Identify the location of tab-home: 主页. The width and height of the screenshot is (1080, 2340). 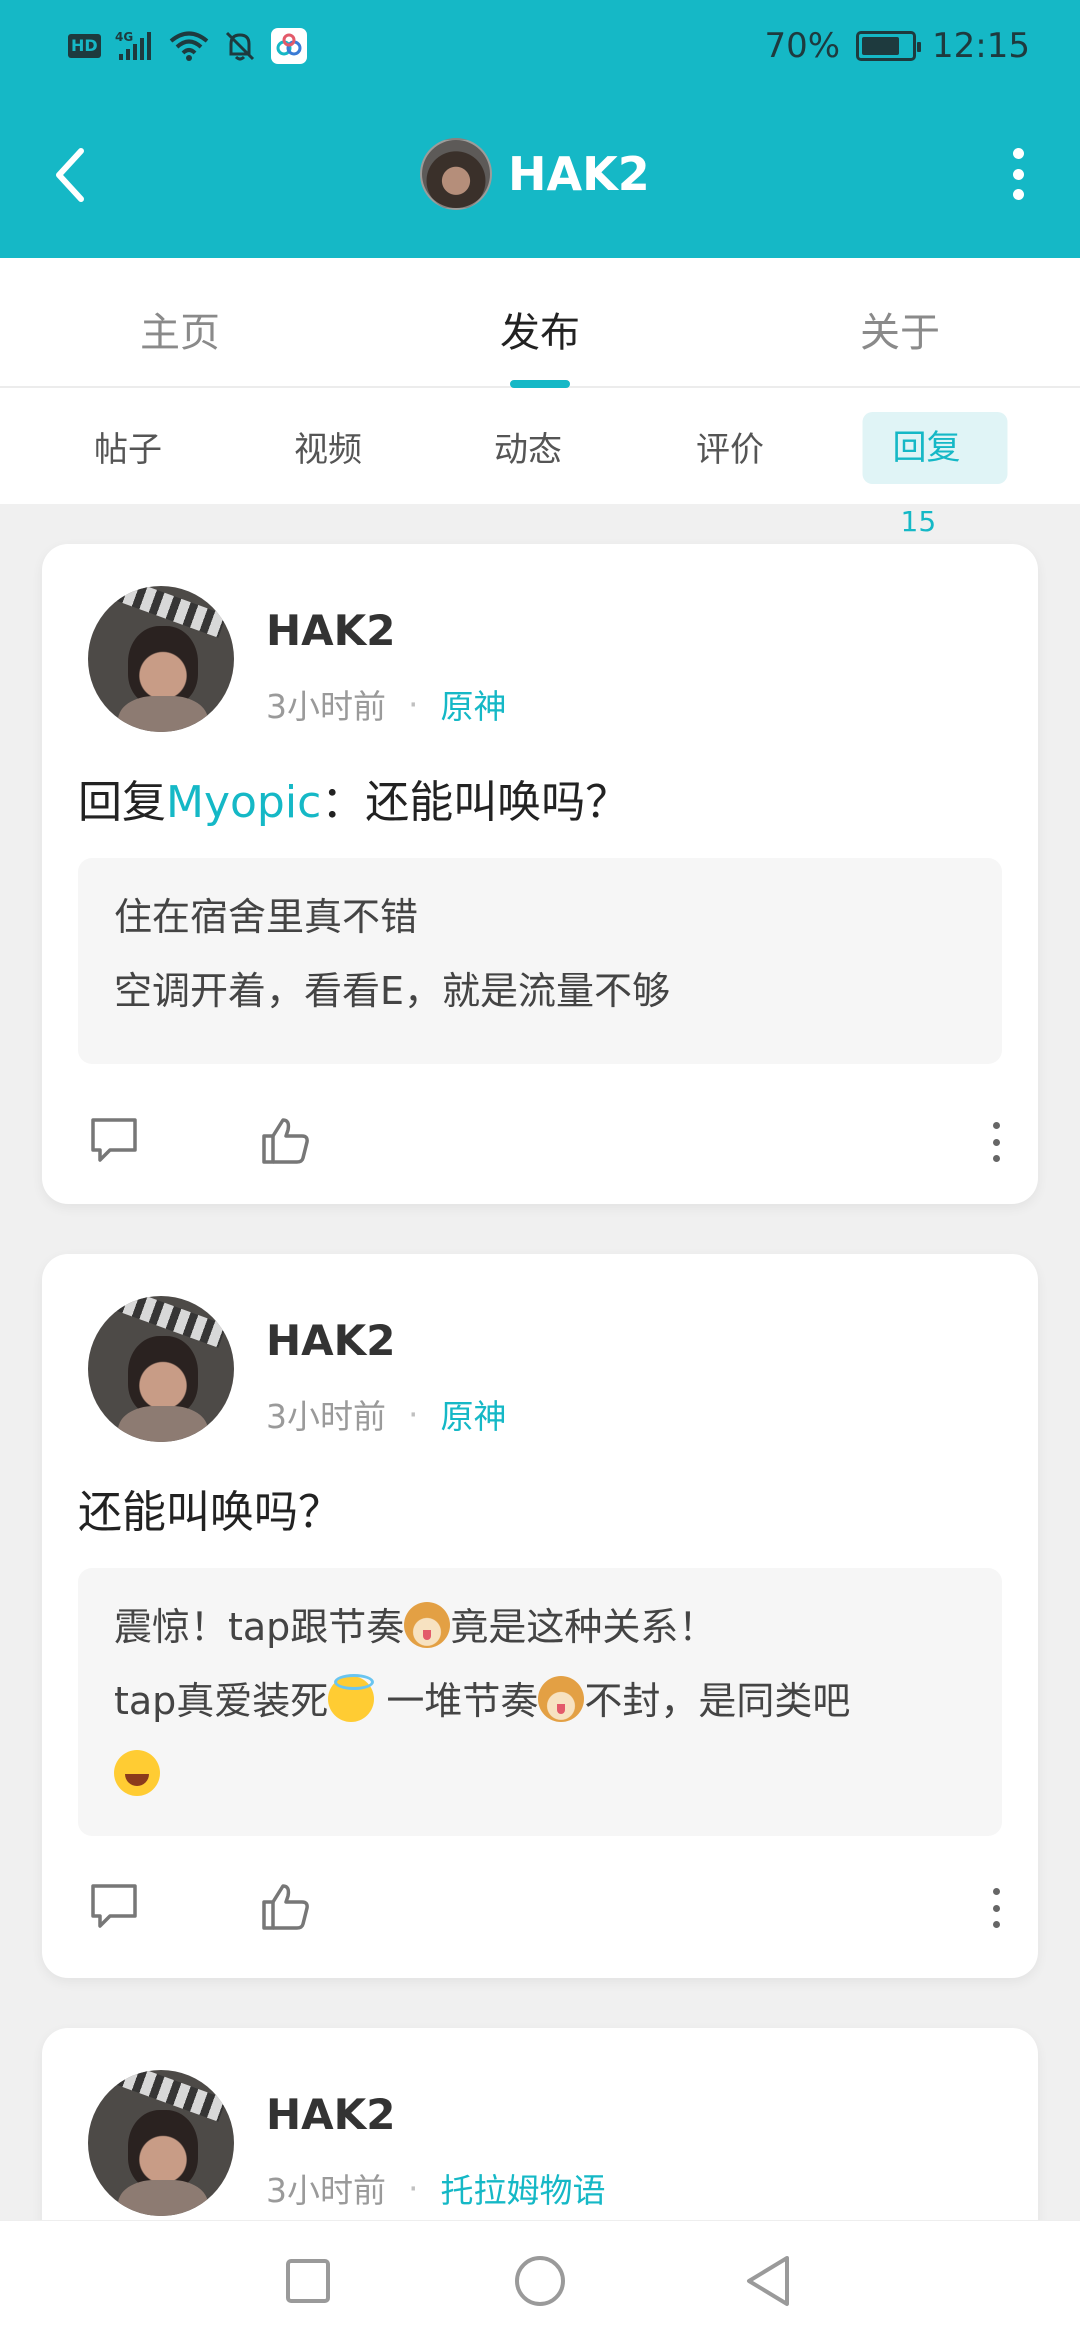
(180, 329).